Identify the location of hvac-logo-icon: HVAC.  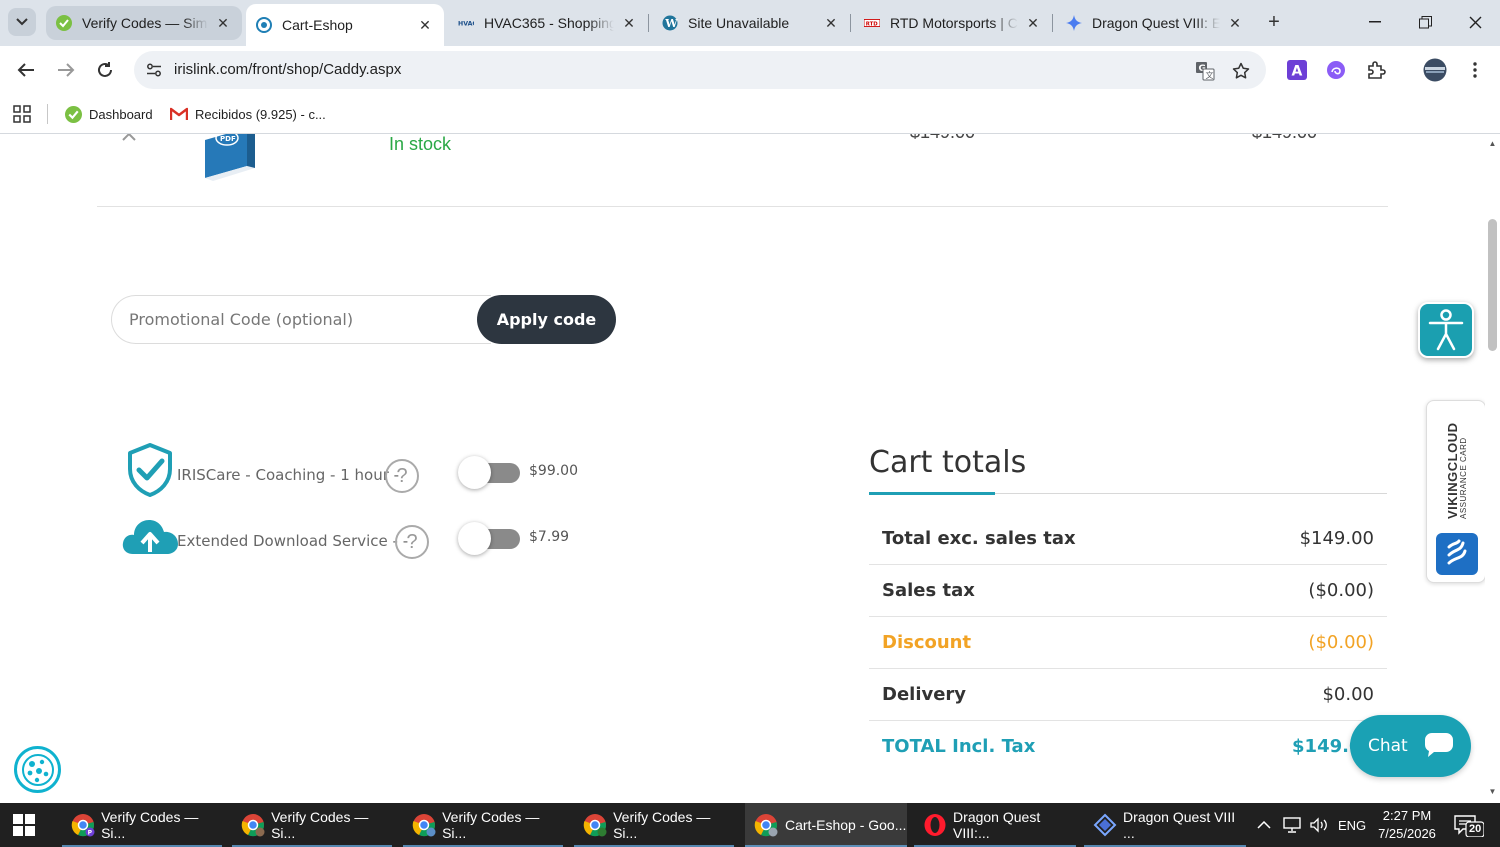
(466, 23).